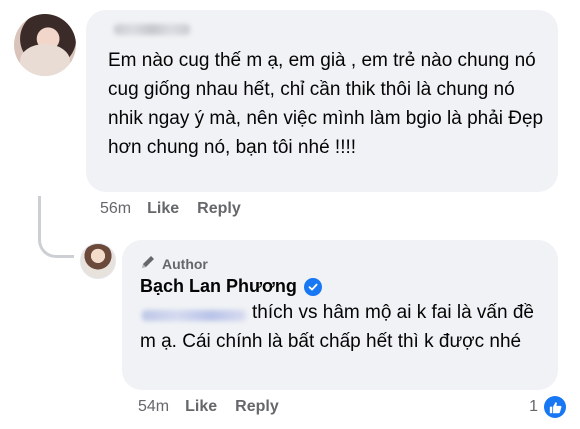 The height and width of the screenshot is (429, 580). I want to click on like-reaction-icon, so click(555, 407).